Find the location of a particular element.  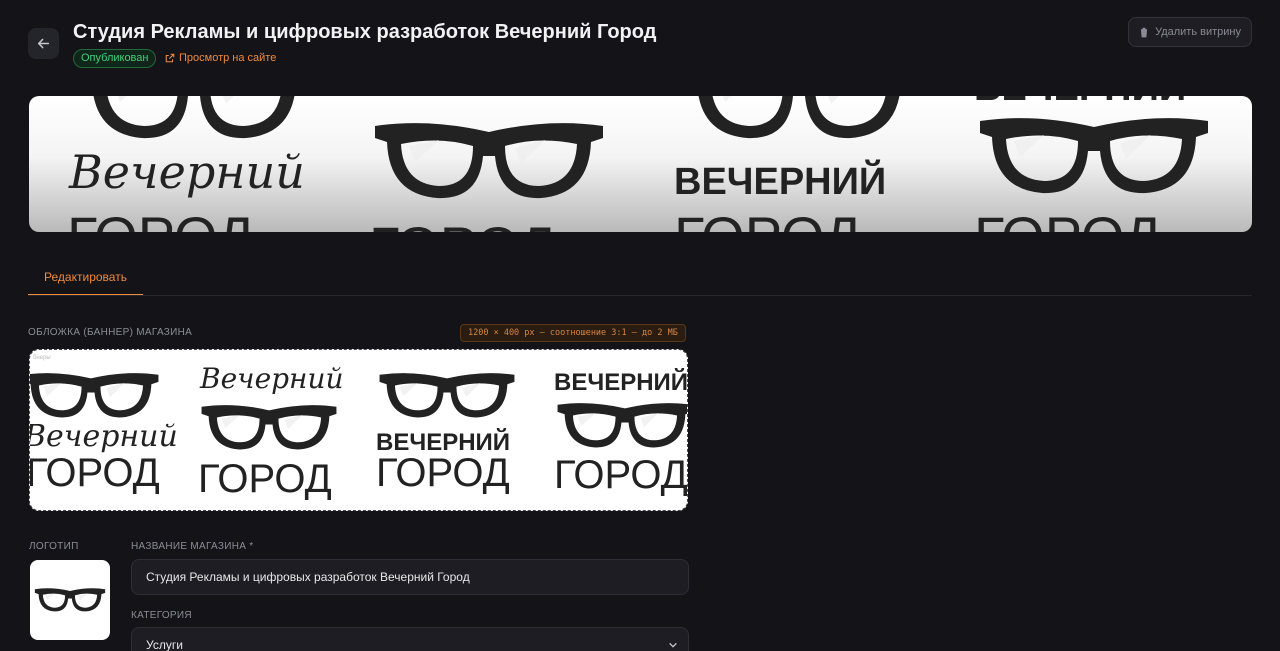

category-select: Услуги is located at coordinates (410, 639).